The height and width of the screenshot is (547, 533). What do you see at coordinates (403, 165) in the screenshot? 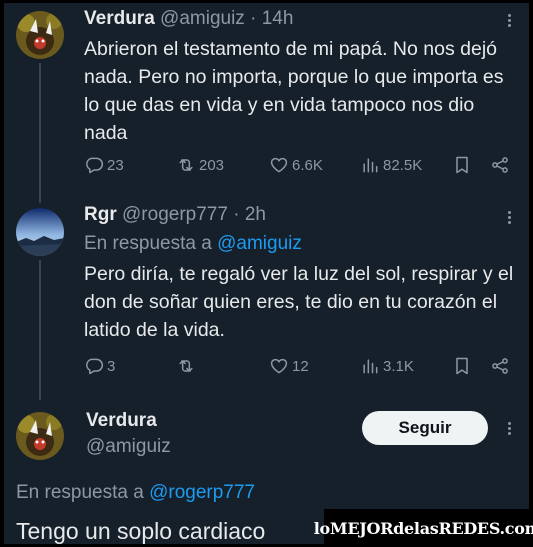
I see `views-count: 82.5K` at bounding box center [403, 165].